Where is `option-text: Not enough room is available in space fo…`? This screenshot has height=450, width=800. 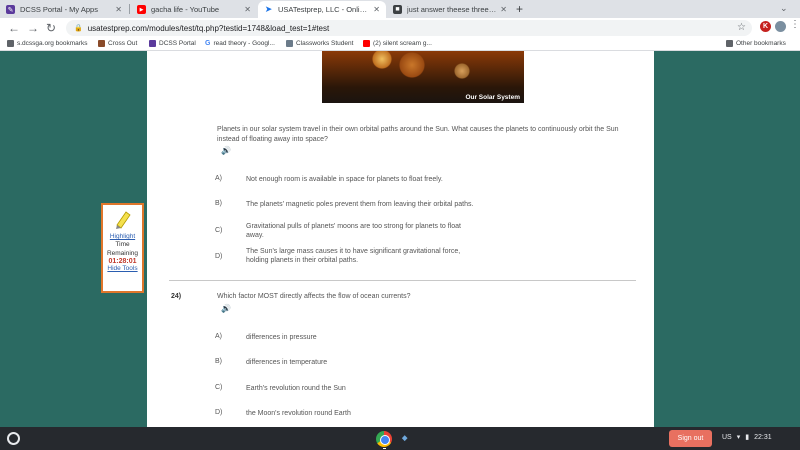
option-text: Not enough room is available in space fo… is located at coordinates (344, 179).